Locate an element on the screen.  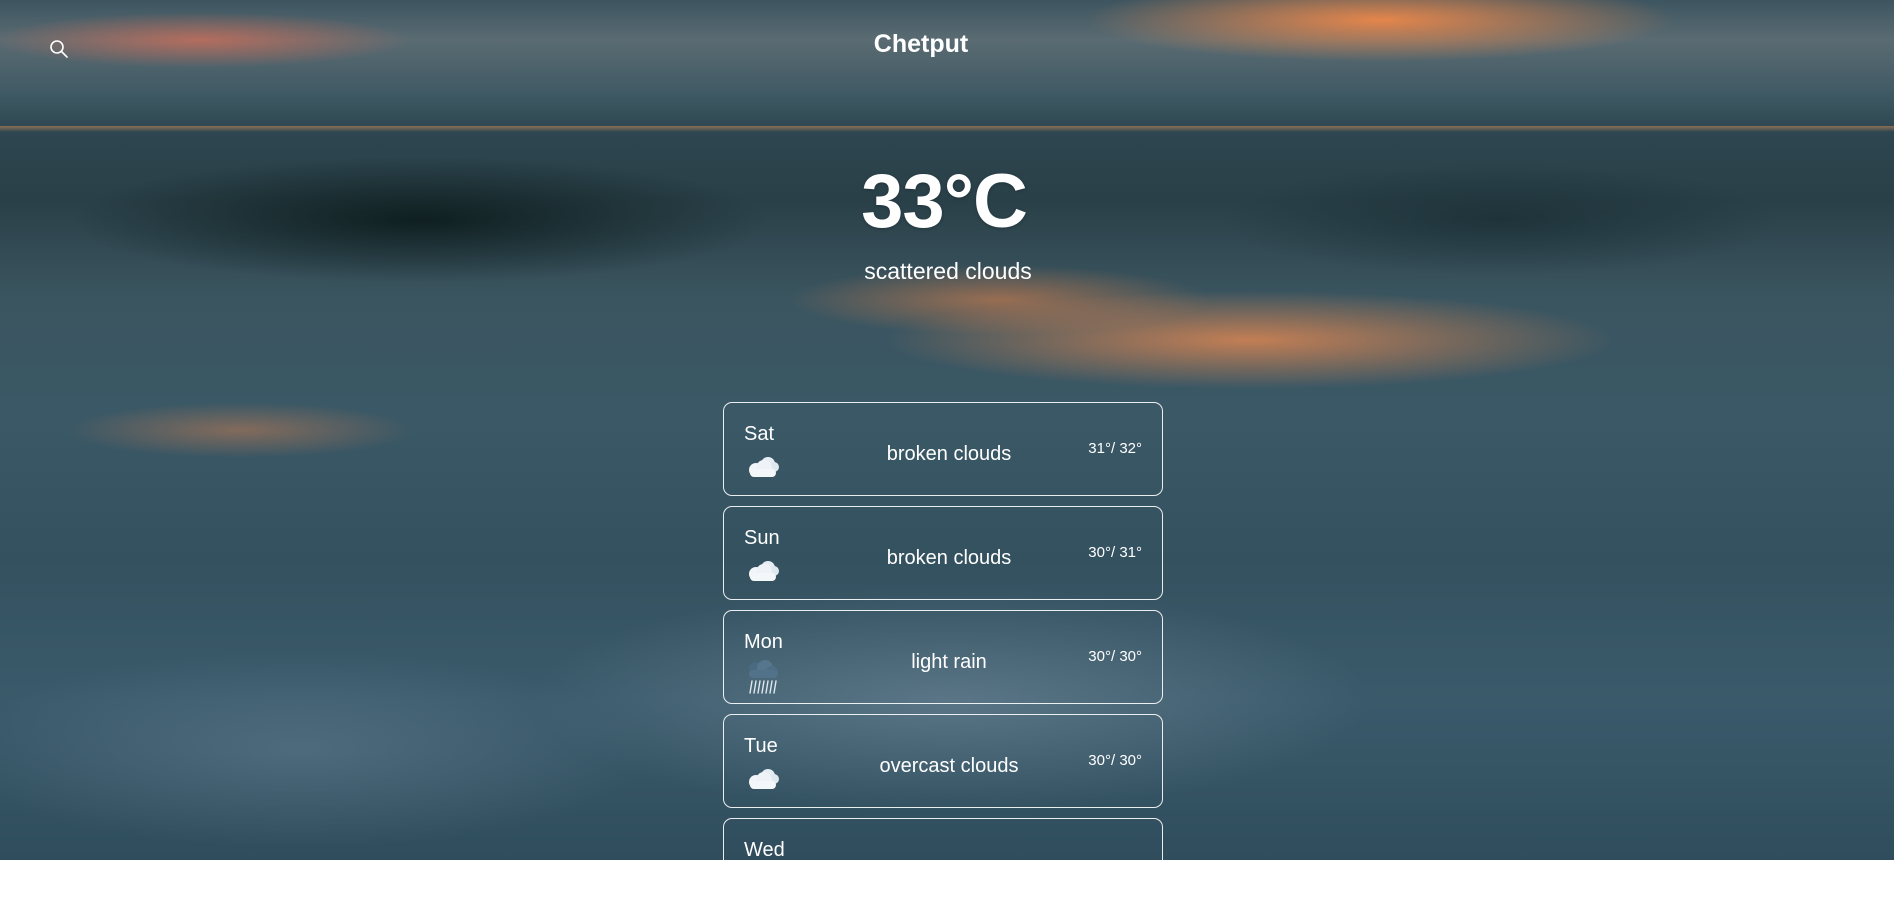
forecast-day: Sat is located at coordinates (759, 434).